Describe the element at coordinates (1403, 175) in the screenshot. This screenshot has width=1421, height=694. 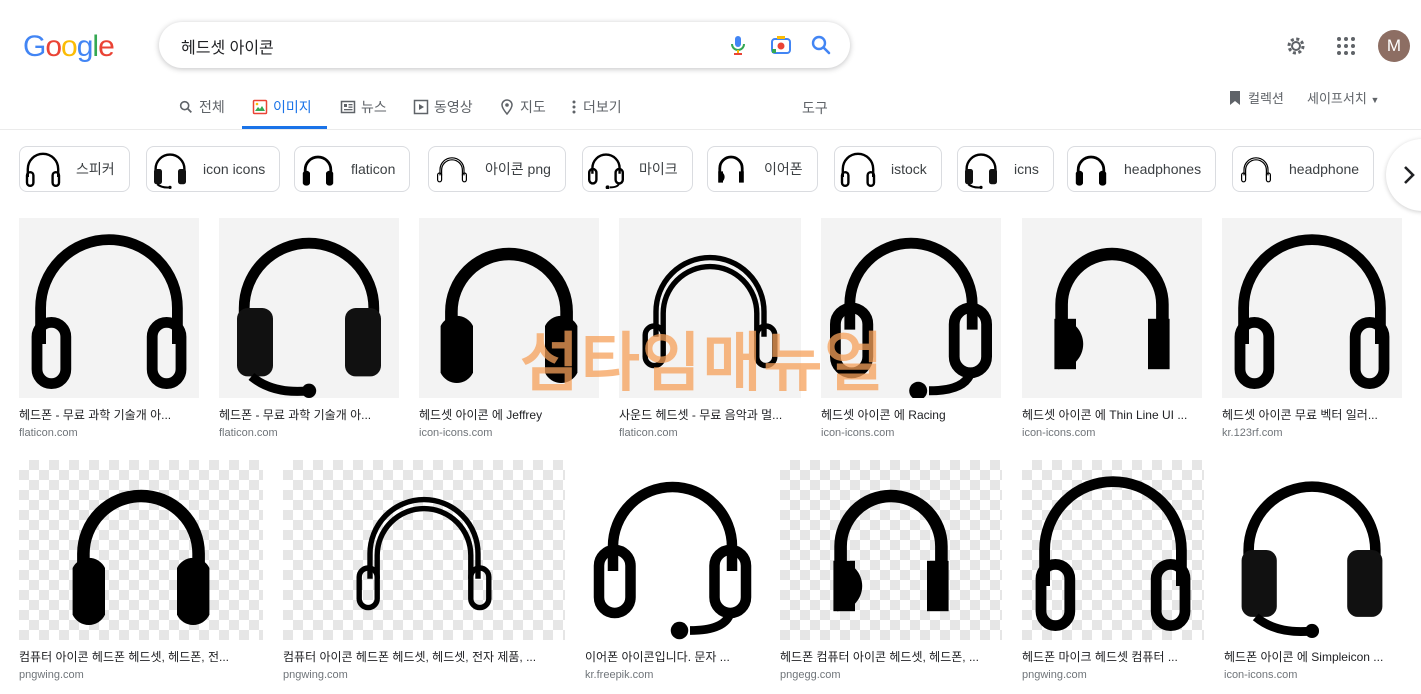
I see `chips-next-button` at that location.